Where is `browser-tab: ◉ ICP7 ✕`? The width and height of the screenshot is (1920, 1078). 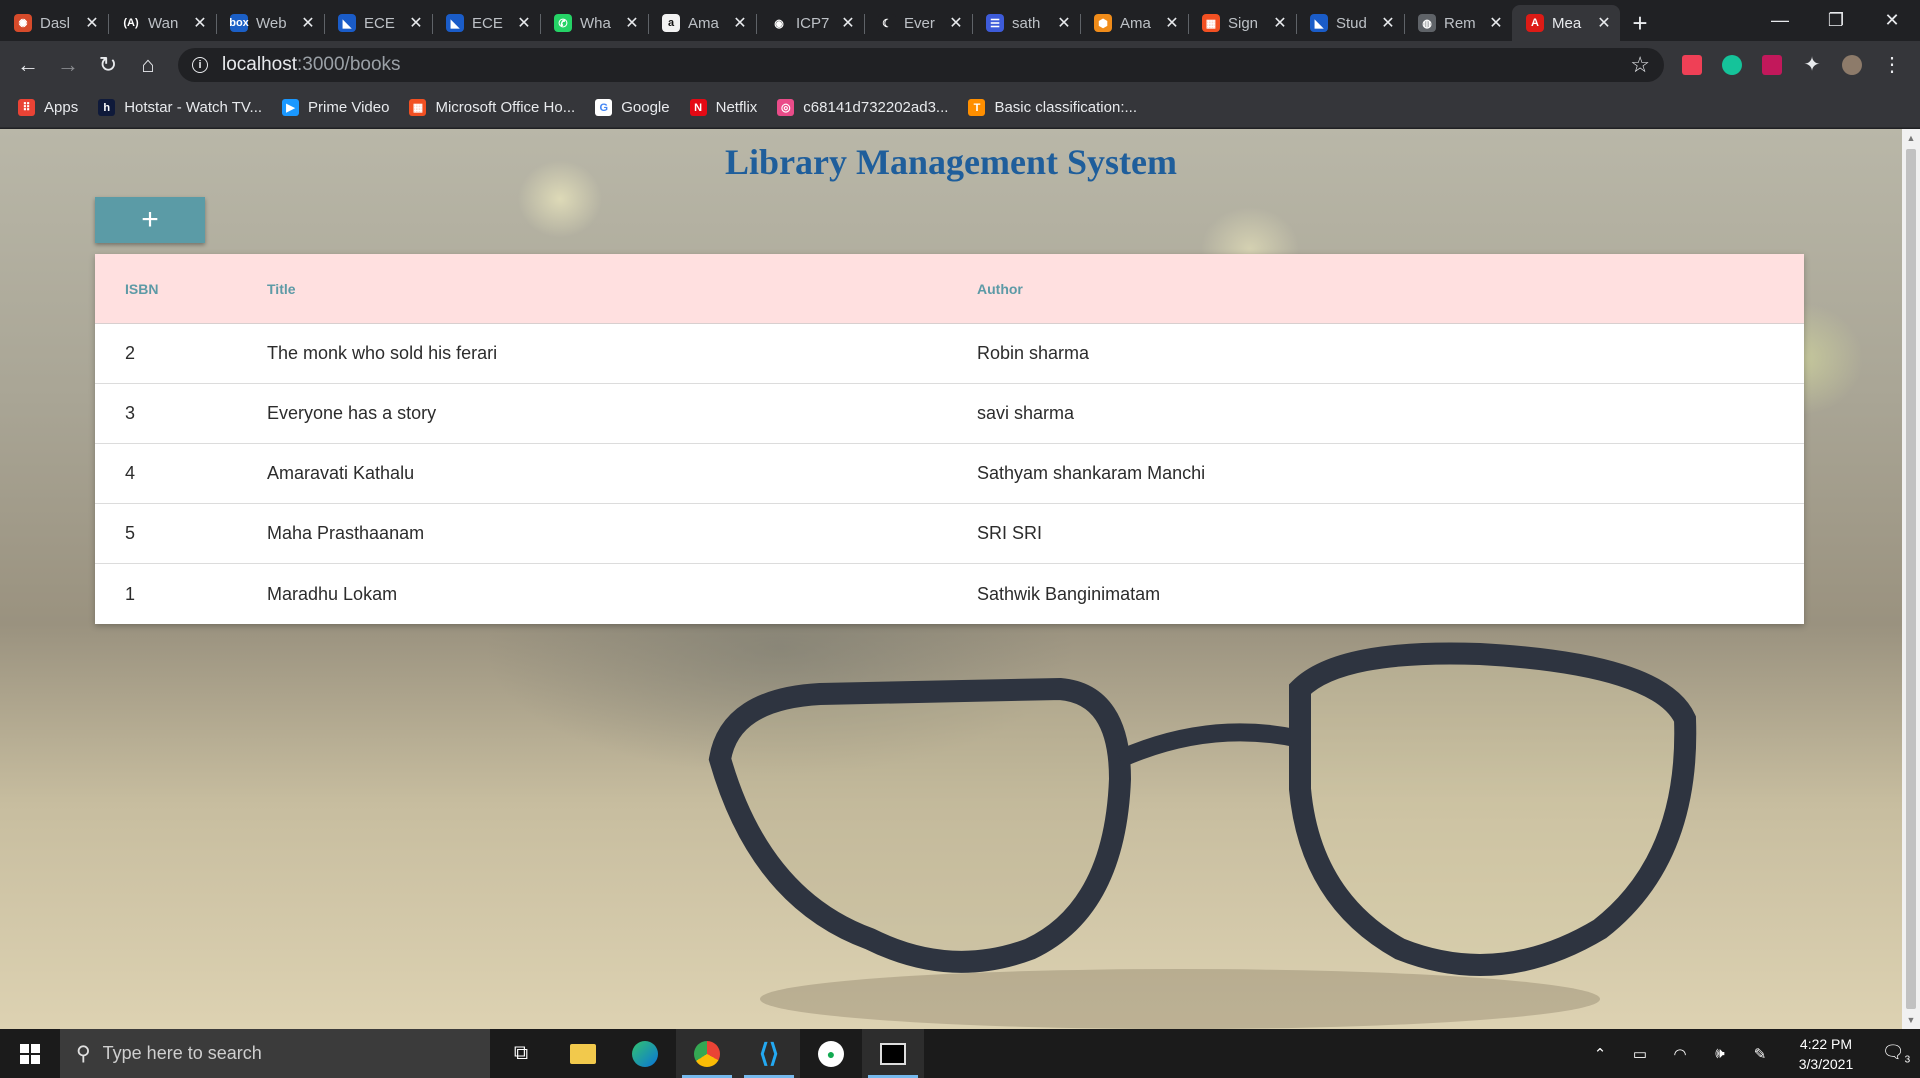 browser-tab: ◉ ICP7 ✕ is located at coordinates (810, 23).